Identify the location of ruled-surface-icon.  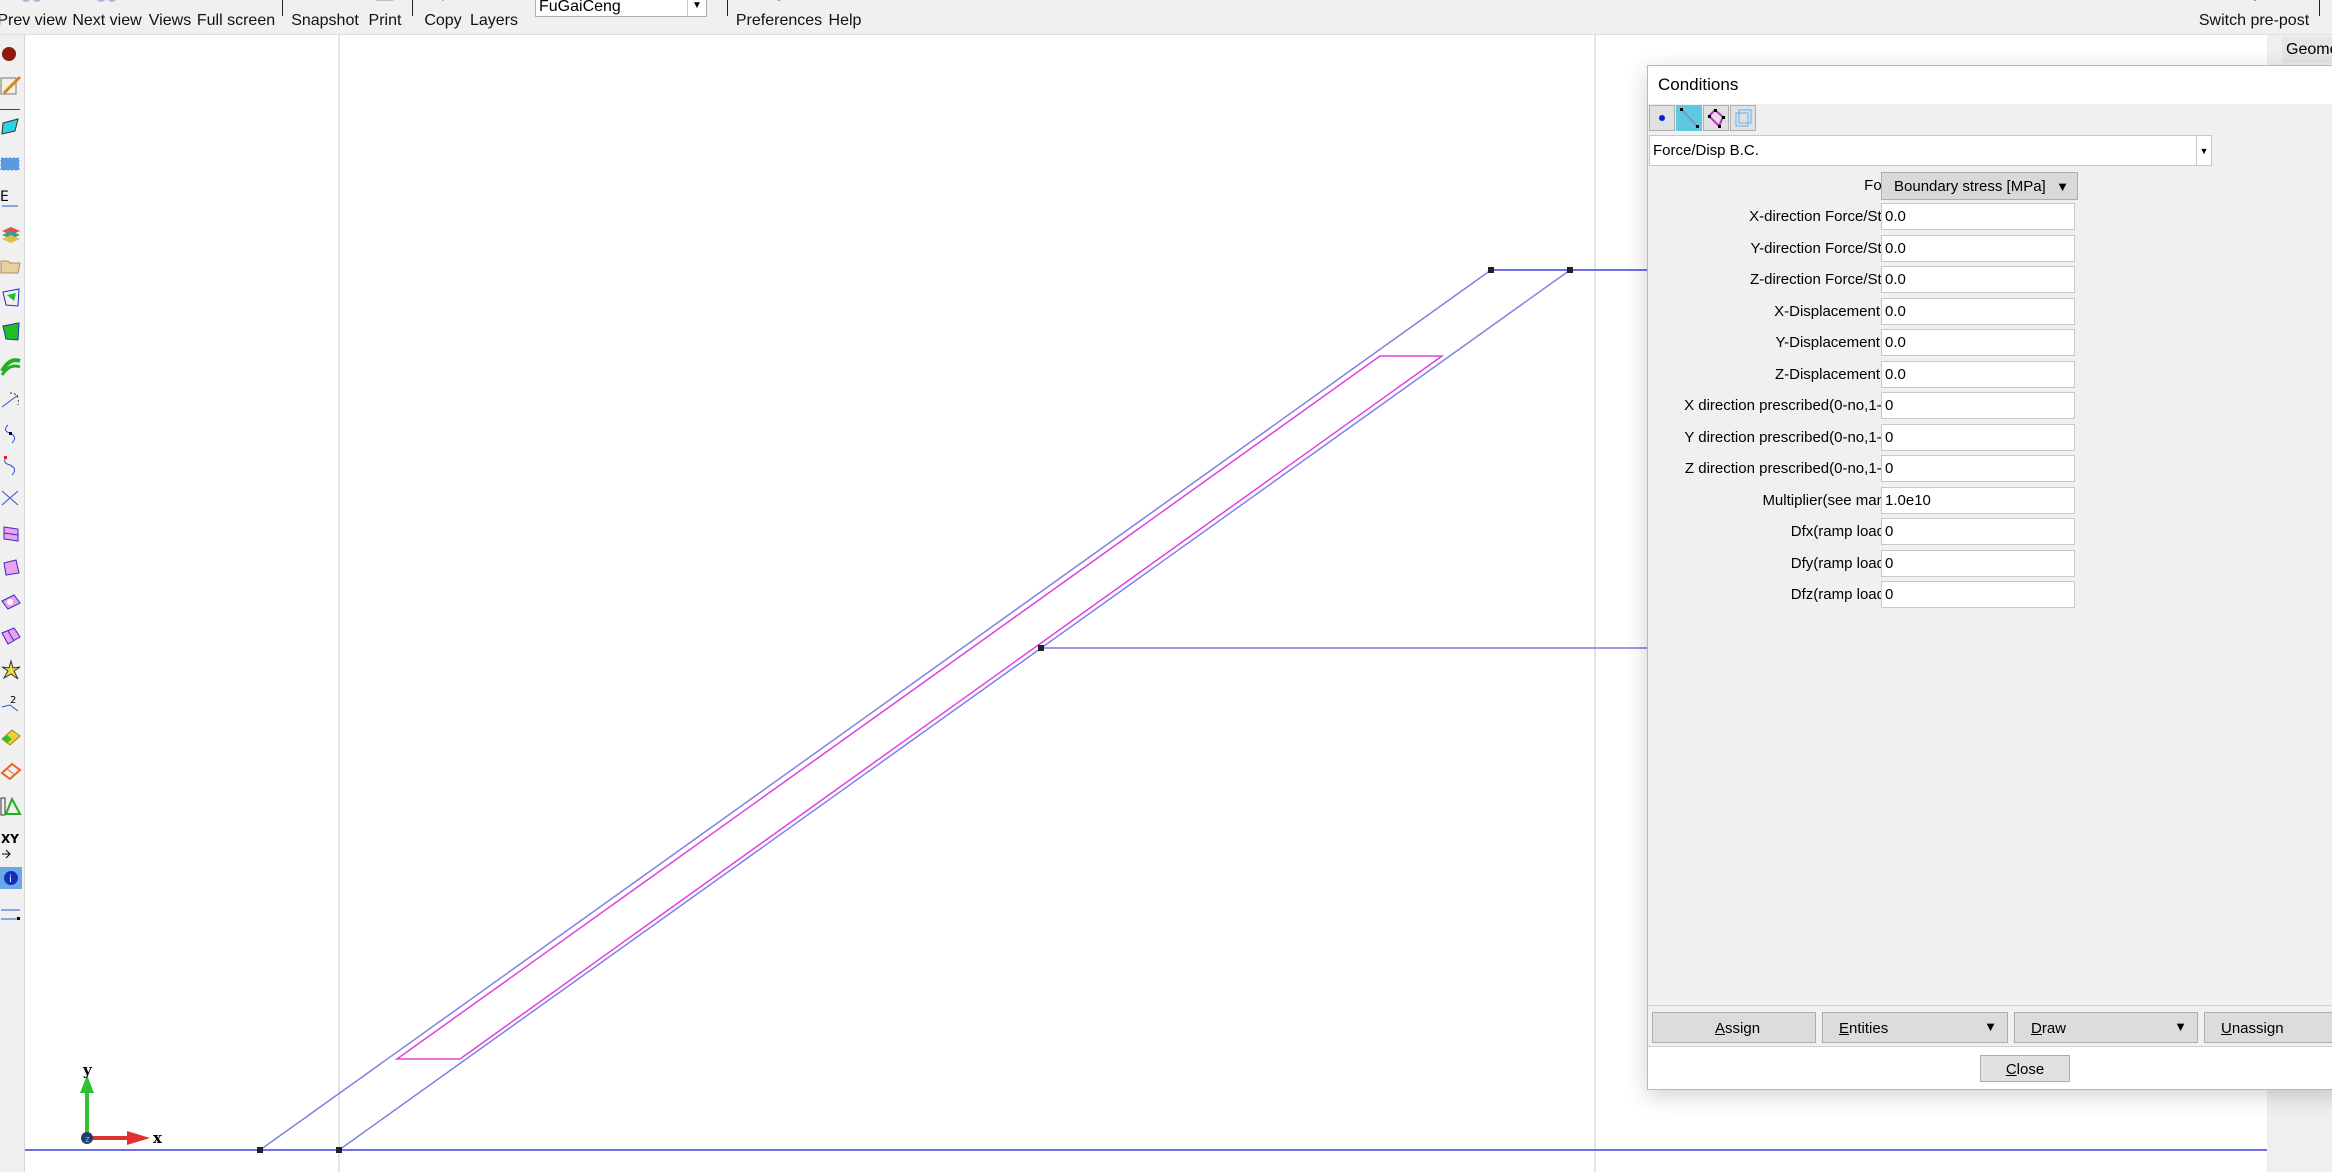
(11, 366).